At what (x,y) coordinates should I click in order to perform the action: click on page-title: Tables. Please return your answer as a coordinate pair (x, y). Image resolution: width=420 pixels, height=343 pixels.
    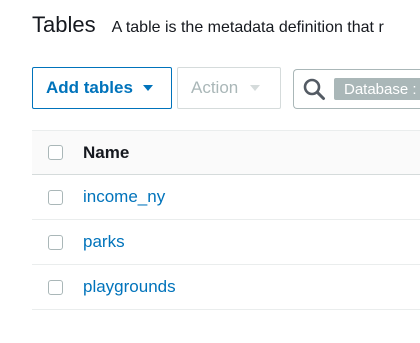
    Looking at the image, I should click on (64, 24).